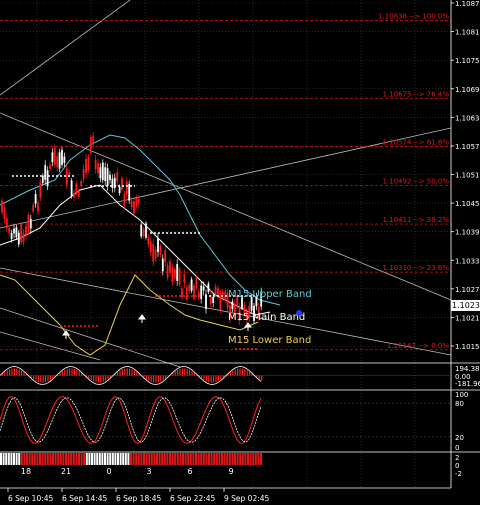 The image size is (480, 505). Describe the element at coordinates (457, 466) in the screenshot. I see `session-axis-label: 0` at that location.